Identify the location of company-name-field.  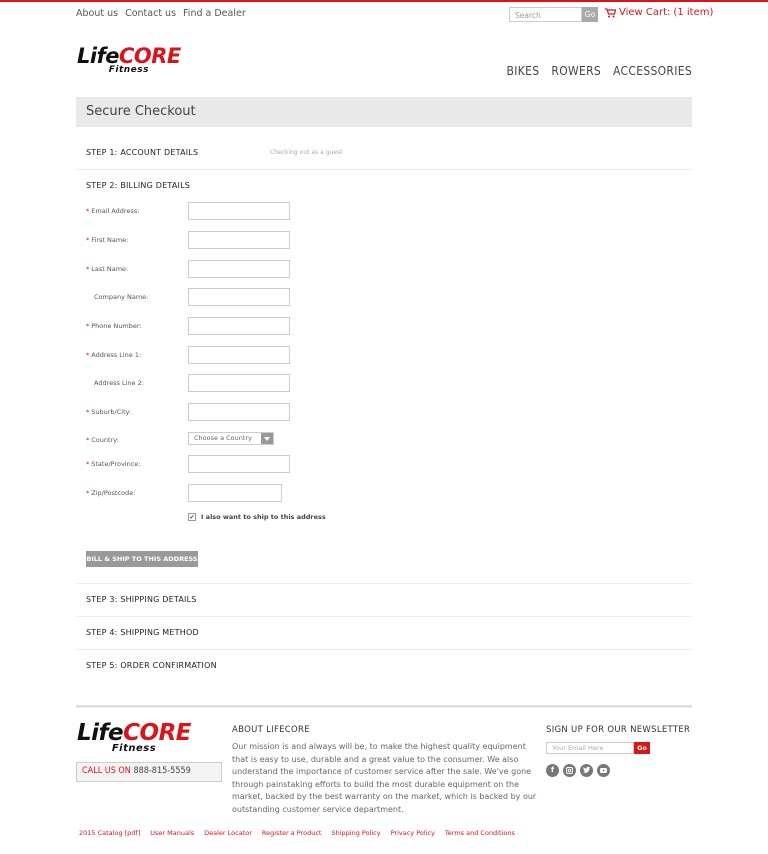
(239, 297).